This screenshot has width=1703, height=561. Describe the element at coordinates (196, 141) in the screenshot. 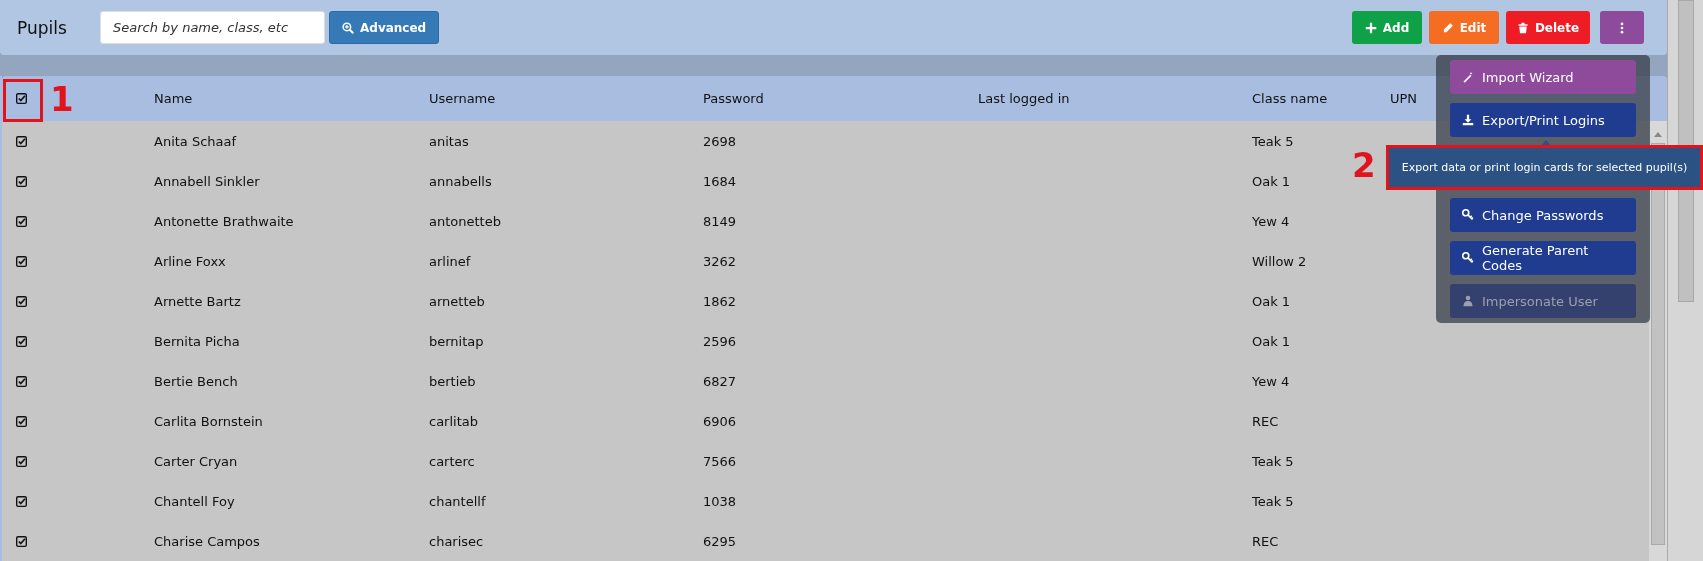

I see `table-cell-text: Anita Schaaf` at that location.